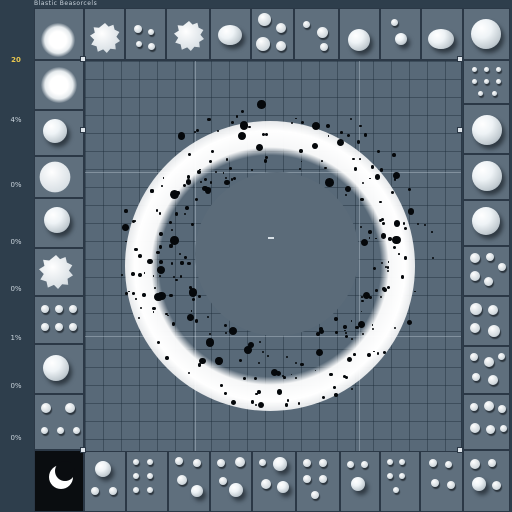  I want to click on fuzzy-ball-icon, so click(58, 40).